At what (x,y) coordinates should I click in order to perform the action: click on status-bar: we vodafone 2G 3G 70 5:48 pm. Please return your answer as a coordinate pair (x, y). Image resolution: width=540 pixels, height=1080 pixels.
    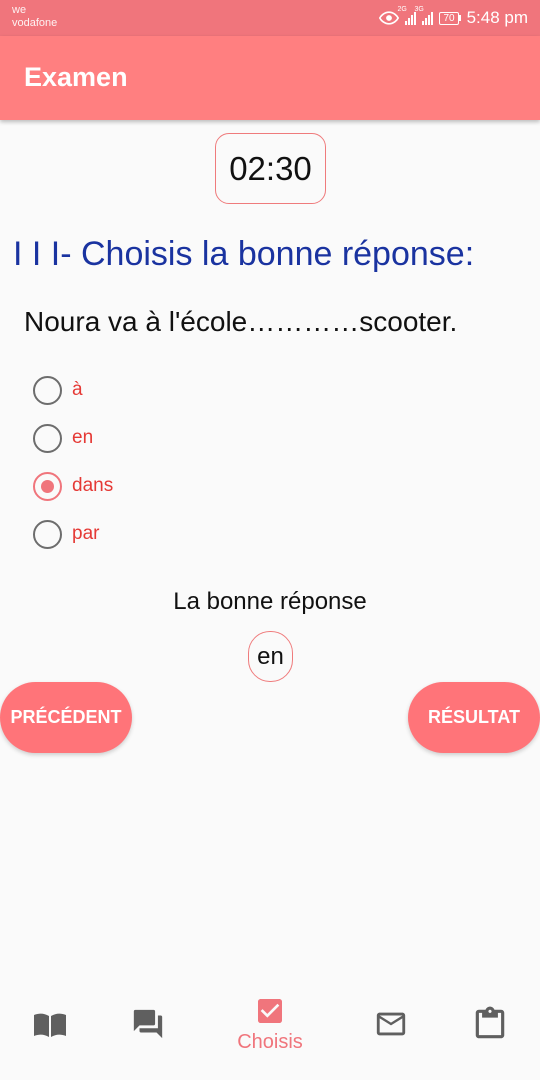
    Looking at the image, I should click on (270, 18).